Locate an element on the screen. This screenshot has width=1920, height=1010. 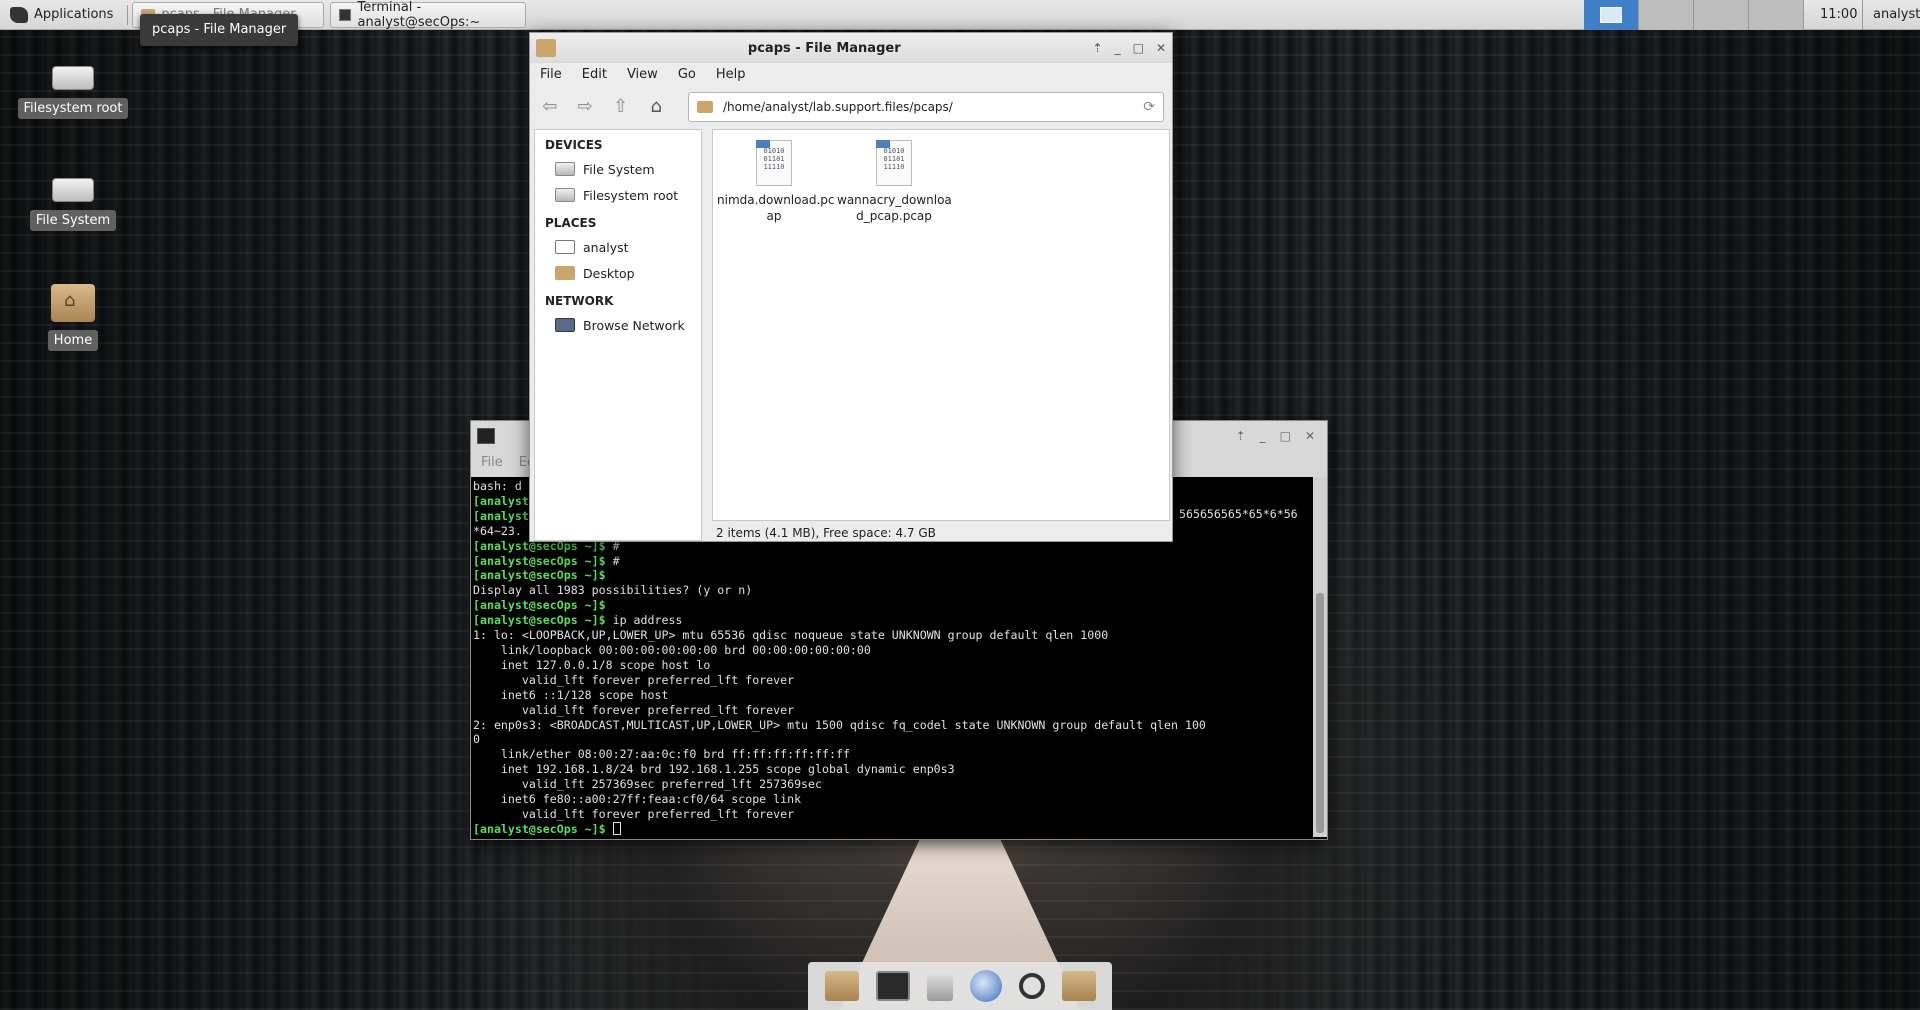
terminal-line: [analyst@secOps ~]$ ip address is located at coordinates (893, 620).